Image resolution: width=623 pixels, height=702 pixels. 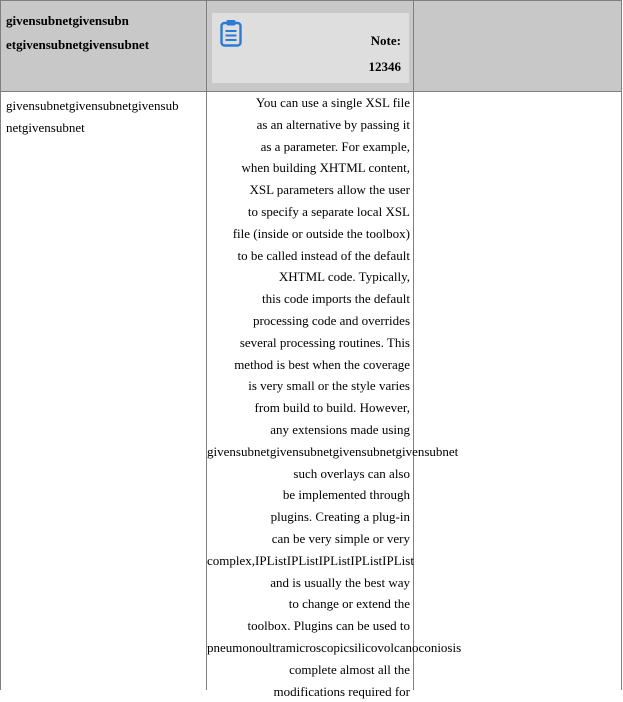 I want to click on body-cell-2-line: to change or extend the, so click(x=349, y=604).